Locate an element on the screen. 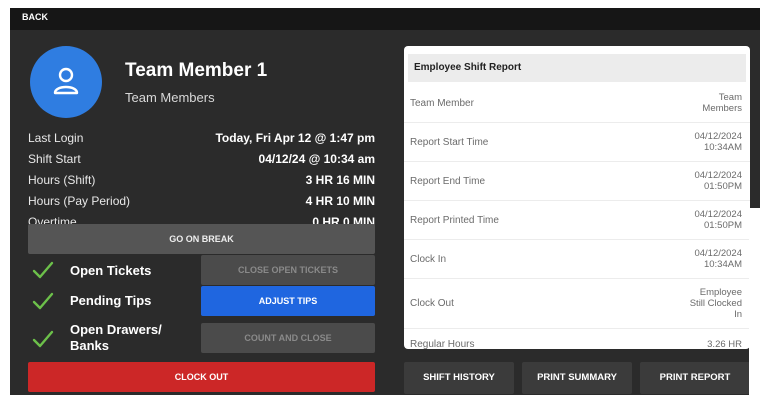  report-row: Report End Time 04/12/2024 01:50PM is located at coordinates (577, 181).